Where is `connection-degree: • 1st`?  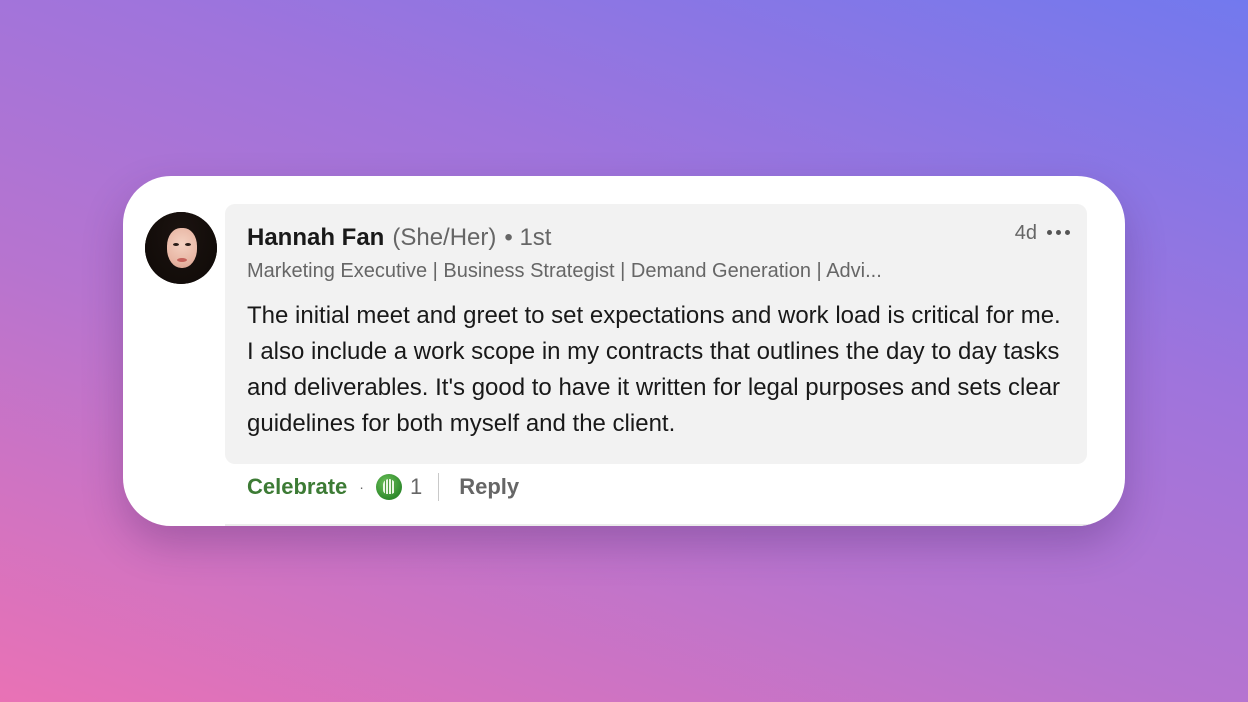 connection-degree: • 1st is located at coordinates (528, 237).